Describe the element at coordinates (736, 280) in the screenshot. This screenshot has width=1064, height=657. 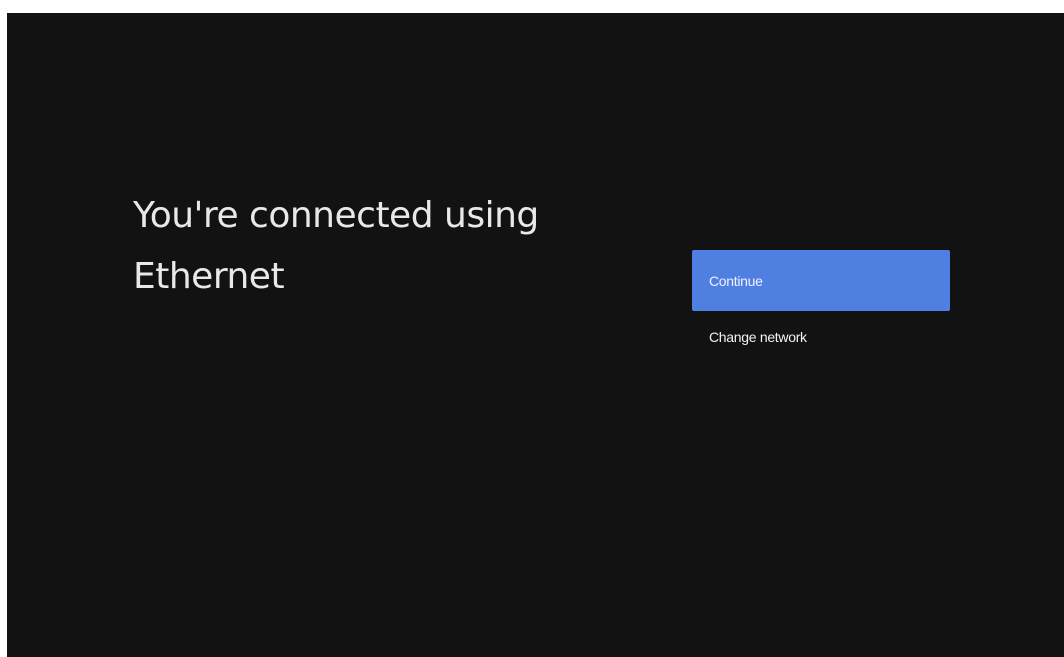
I see `continue-button-label: Continue` at that location.